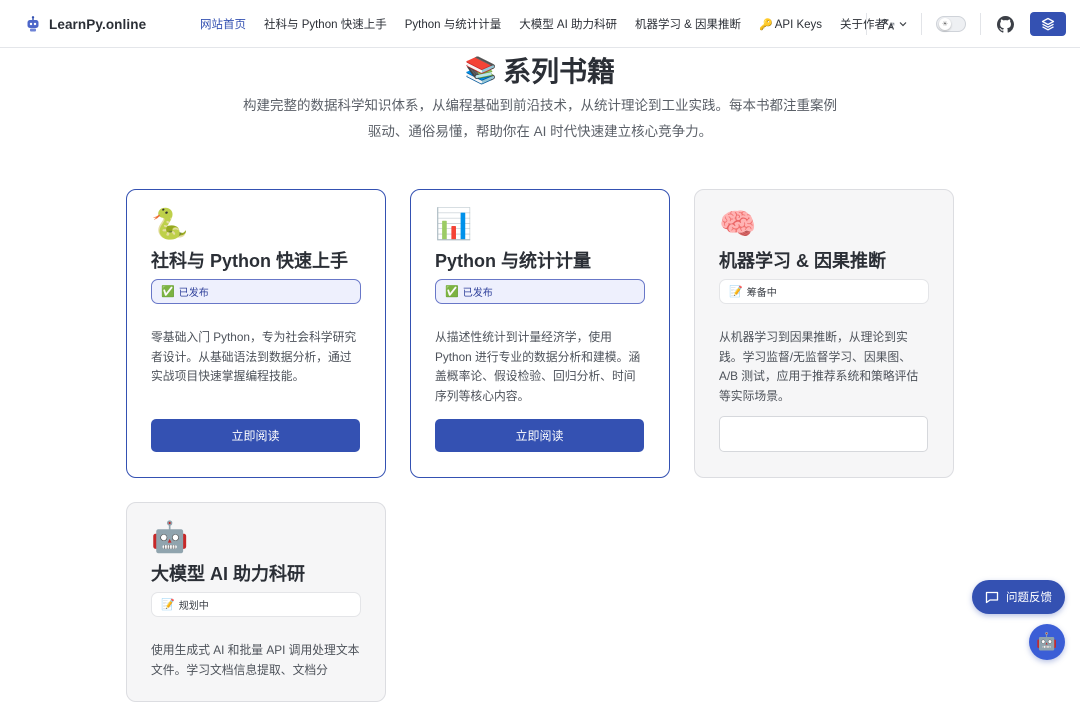 The image size is (1080, 721). What do you see at coordinates (766, 24) in the screenshot?
I see `key-icon: 🔑` at bounding box center [766, 24].